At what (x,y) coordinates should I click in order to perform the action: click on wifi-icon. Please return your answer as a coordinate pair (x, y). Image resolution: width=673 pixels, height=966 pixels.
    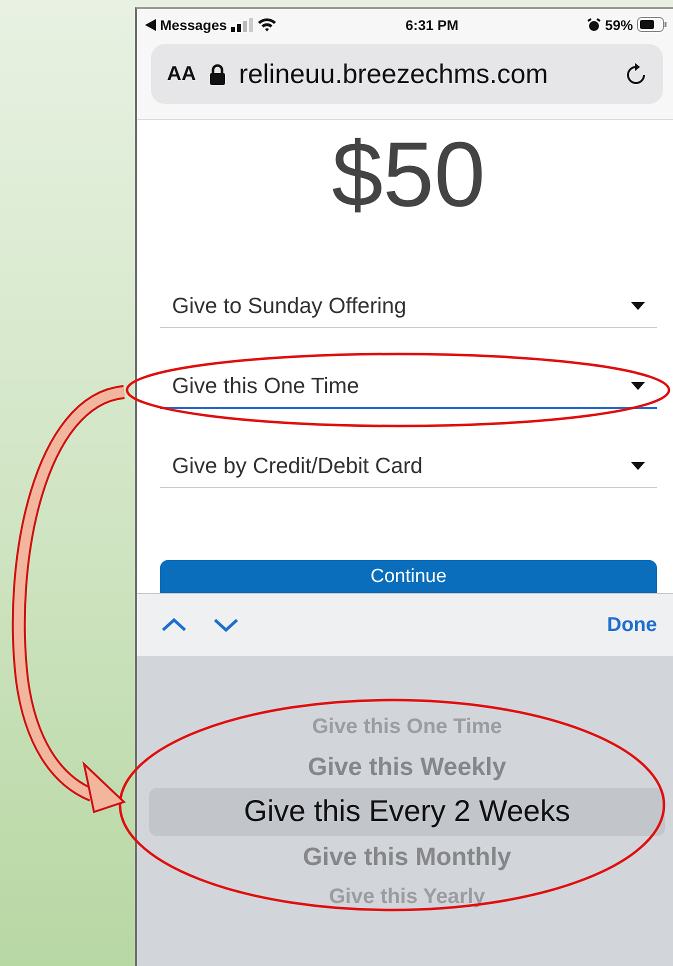
    Looking at the image, I should click on (266, 24).